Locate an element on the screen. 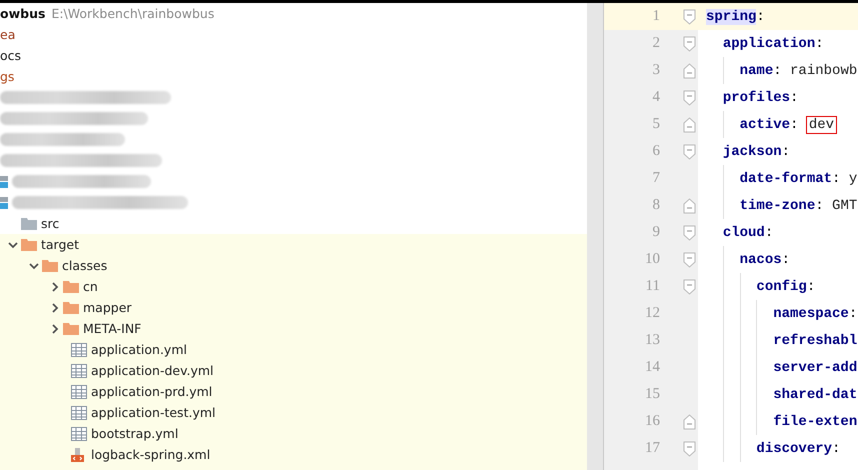  tree-item: ea is located at coordinates (8, 34).